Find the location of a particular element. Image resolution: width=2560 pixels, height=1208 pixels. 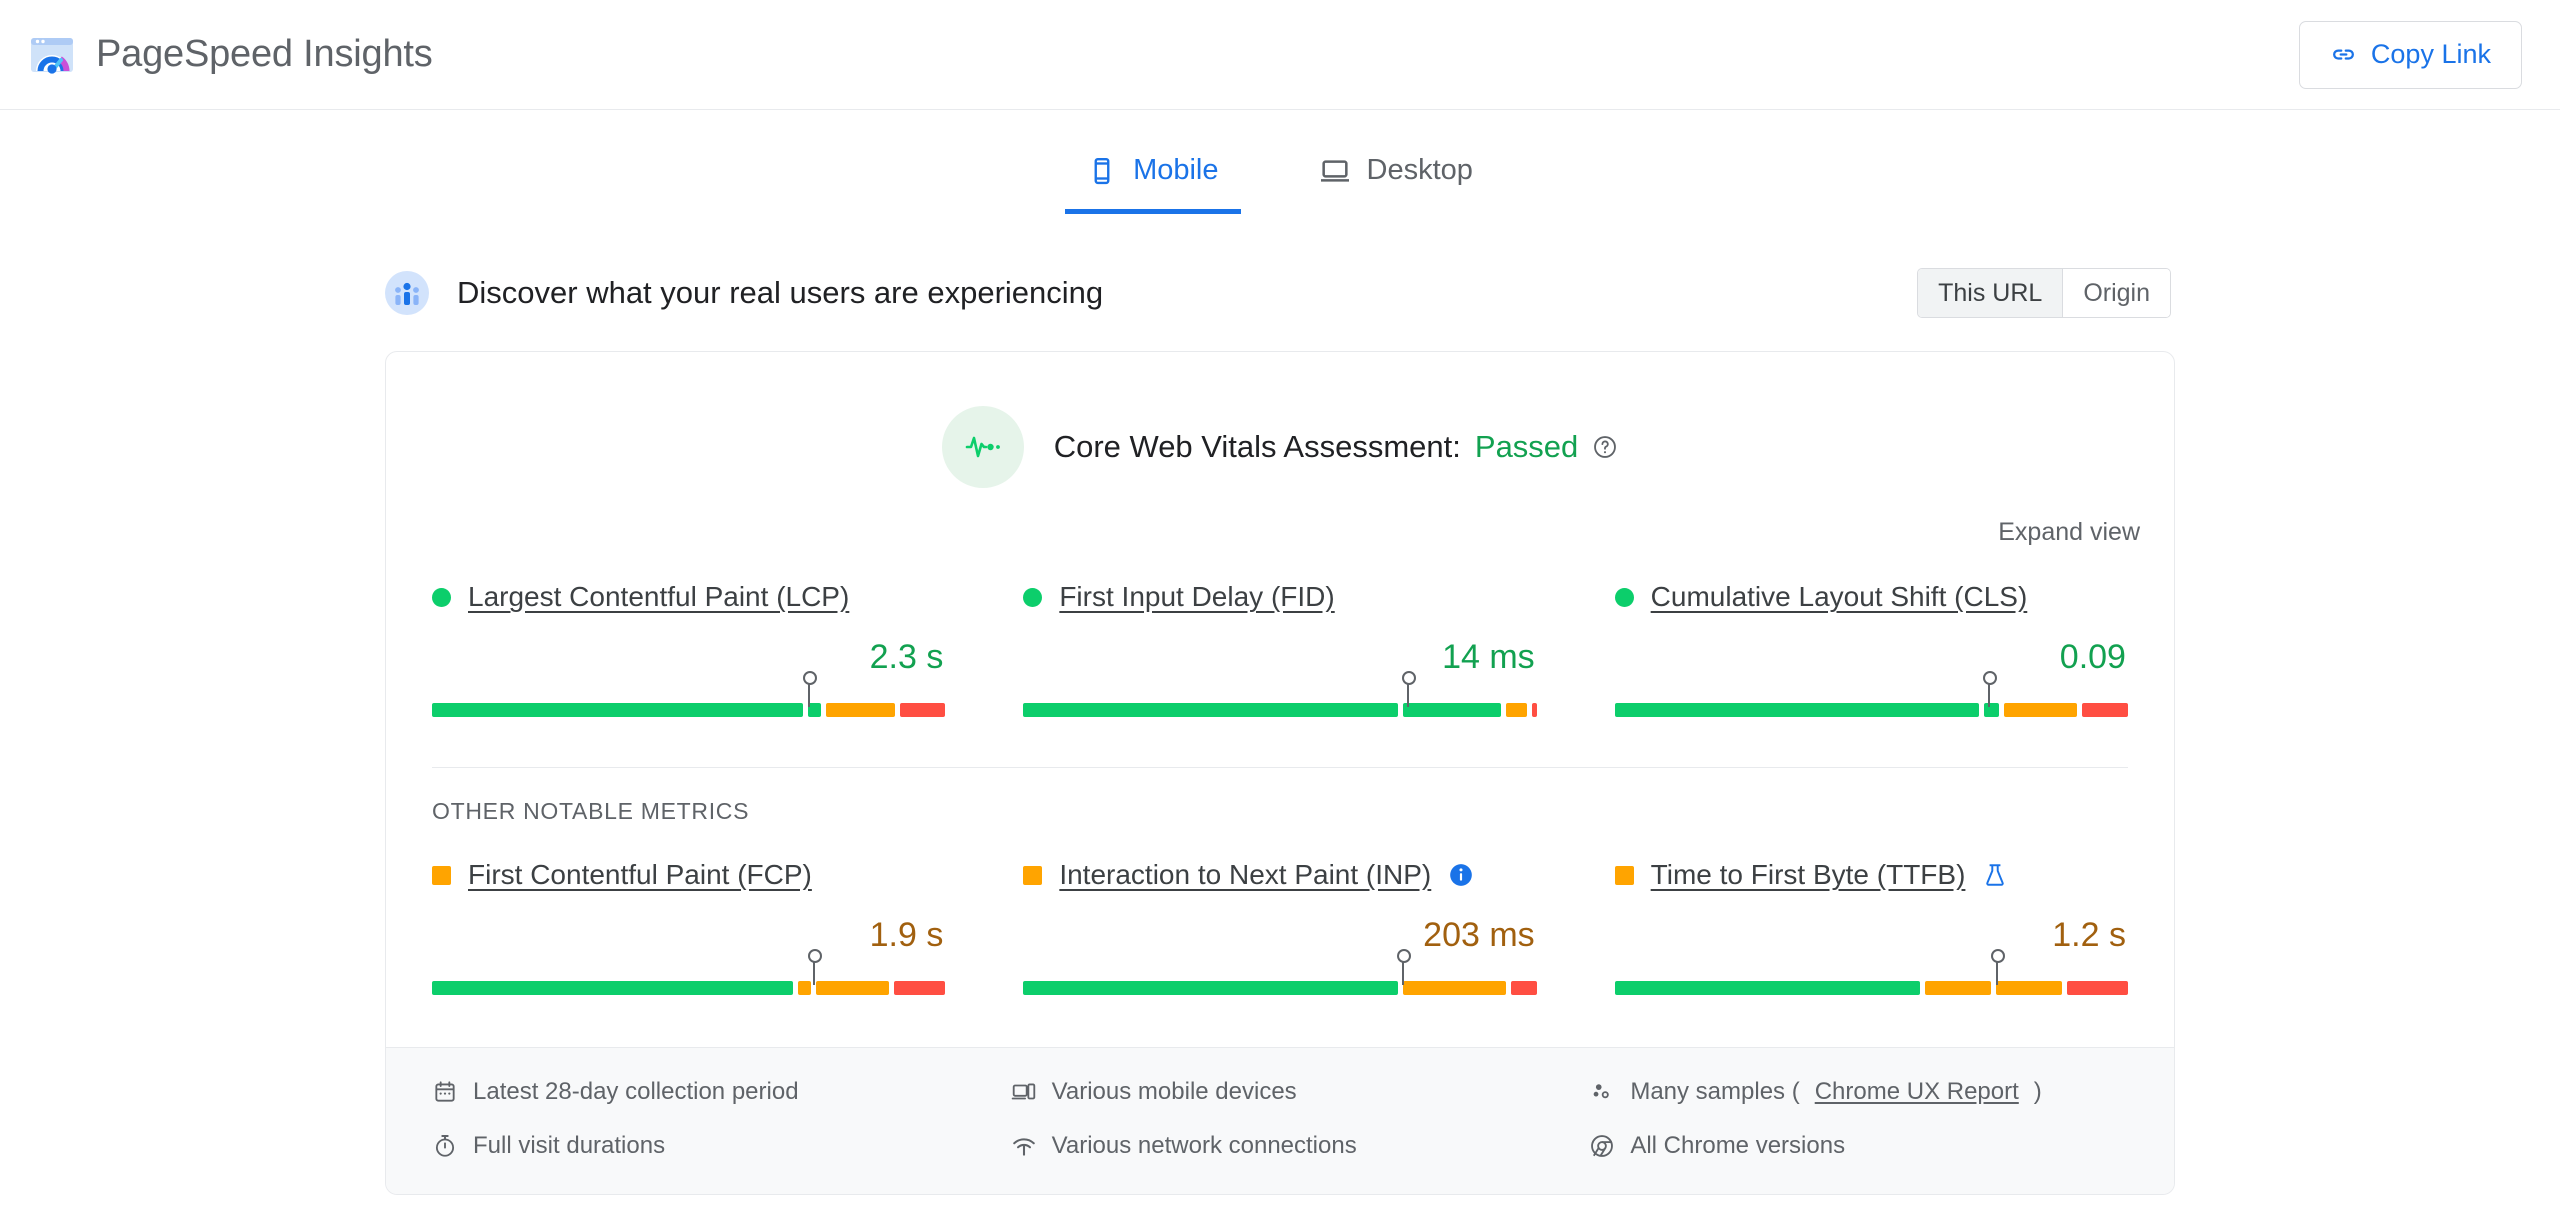

scope-this-url-button: This URL is located at coordinates (1990, 293).